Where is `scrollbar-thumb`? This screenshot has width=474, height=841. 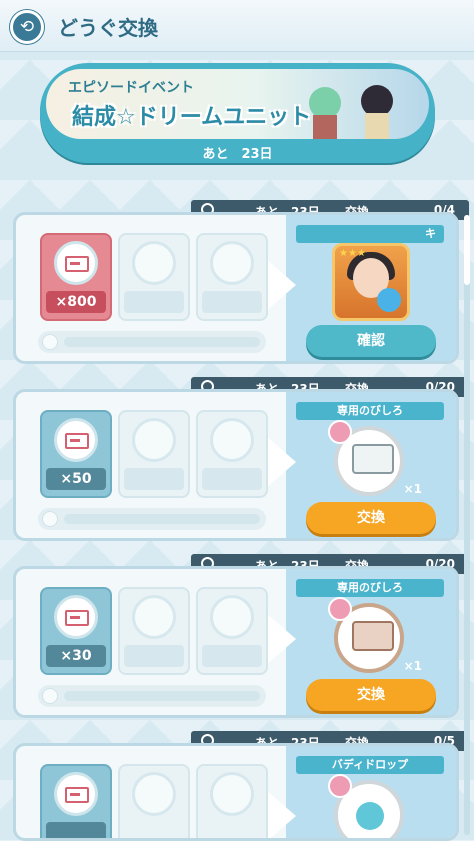 scrollbar-thumb is located at coordinates (467, 250).